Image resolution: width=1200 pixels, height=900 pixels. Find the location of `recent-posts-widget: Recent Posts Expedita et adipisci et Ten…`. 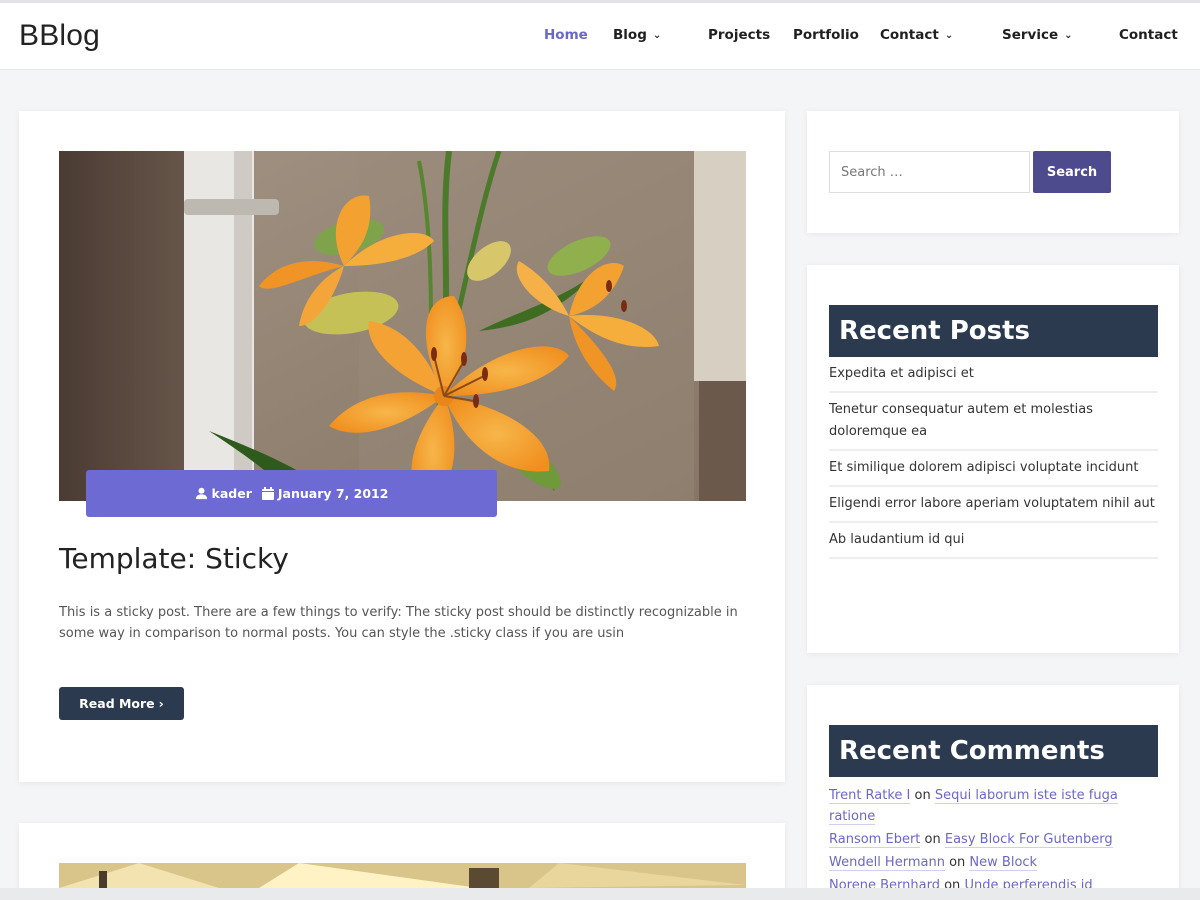

recent-posts-widget: Recent Posts Expedita et adipisci et Ten… is located at coordinates (993, 459).